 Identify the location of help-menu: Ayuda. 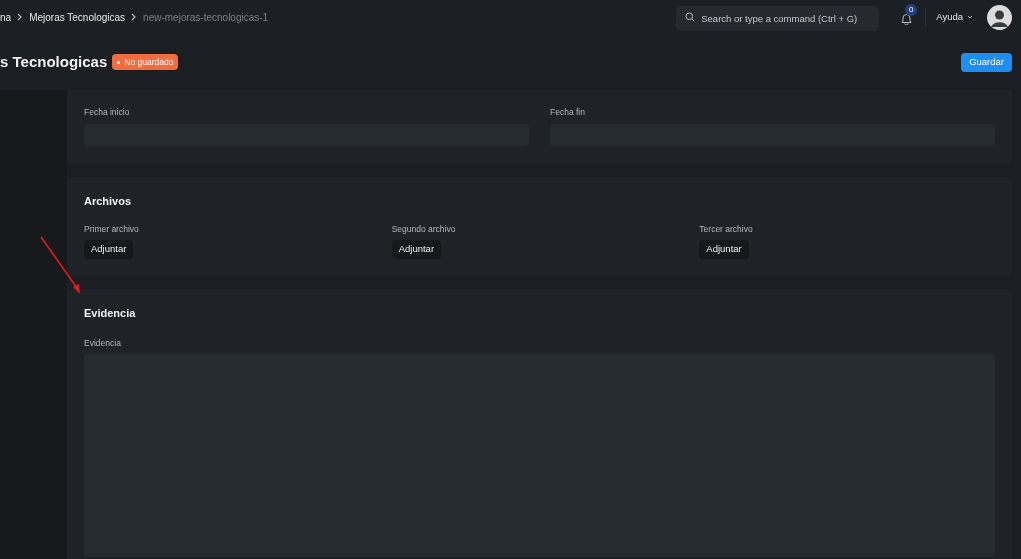
(954, 17).